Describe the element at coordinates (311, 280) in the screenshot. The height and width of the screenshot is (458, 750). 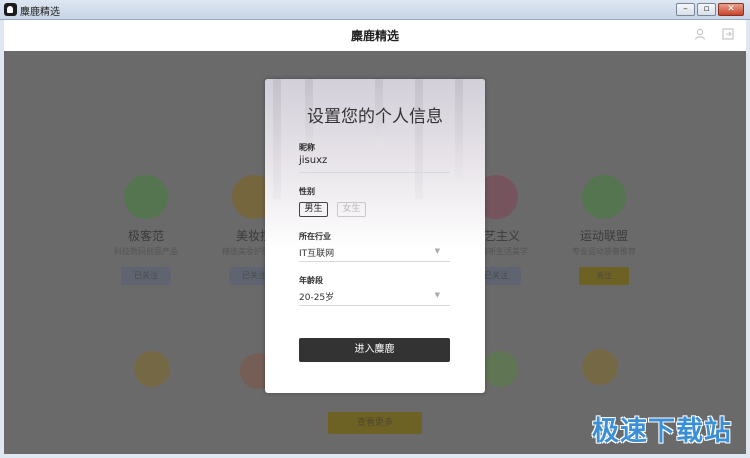
I see `age-label: 年龄段` at that location.